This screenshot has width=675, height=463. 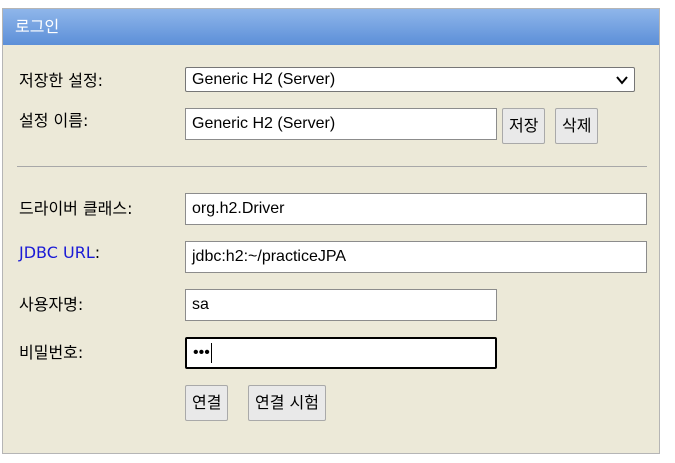 What do you see at coordinates (416, 209) in the screenshot?
I see `driver-class-input: org.h2.Driver` at bounding box center [416, 209].